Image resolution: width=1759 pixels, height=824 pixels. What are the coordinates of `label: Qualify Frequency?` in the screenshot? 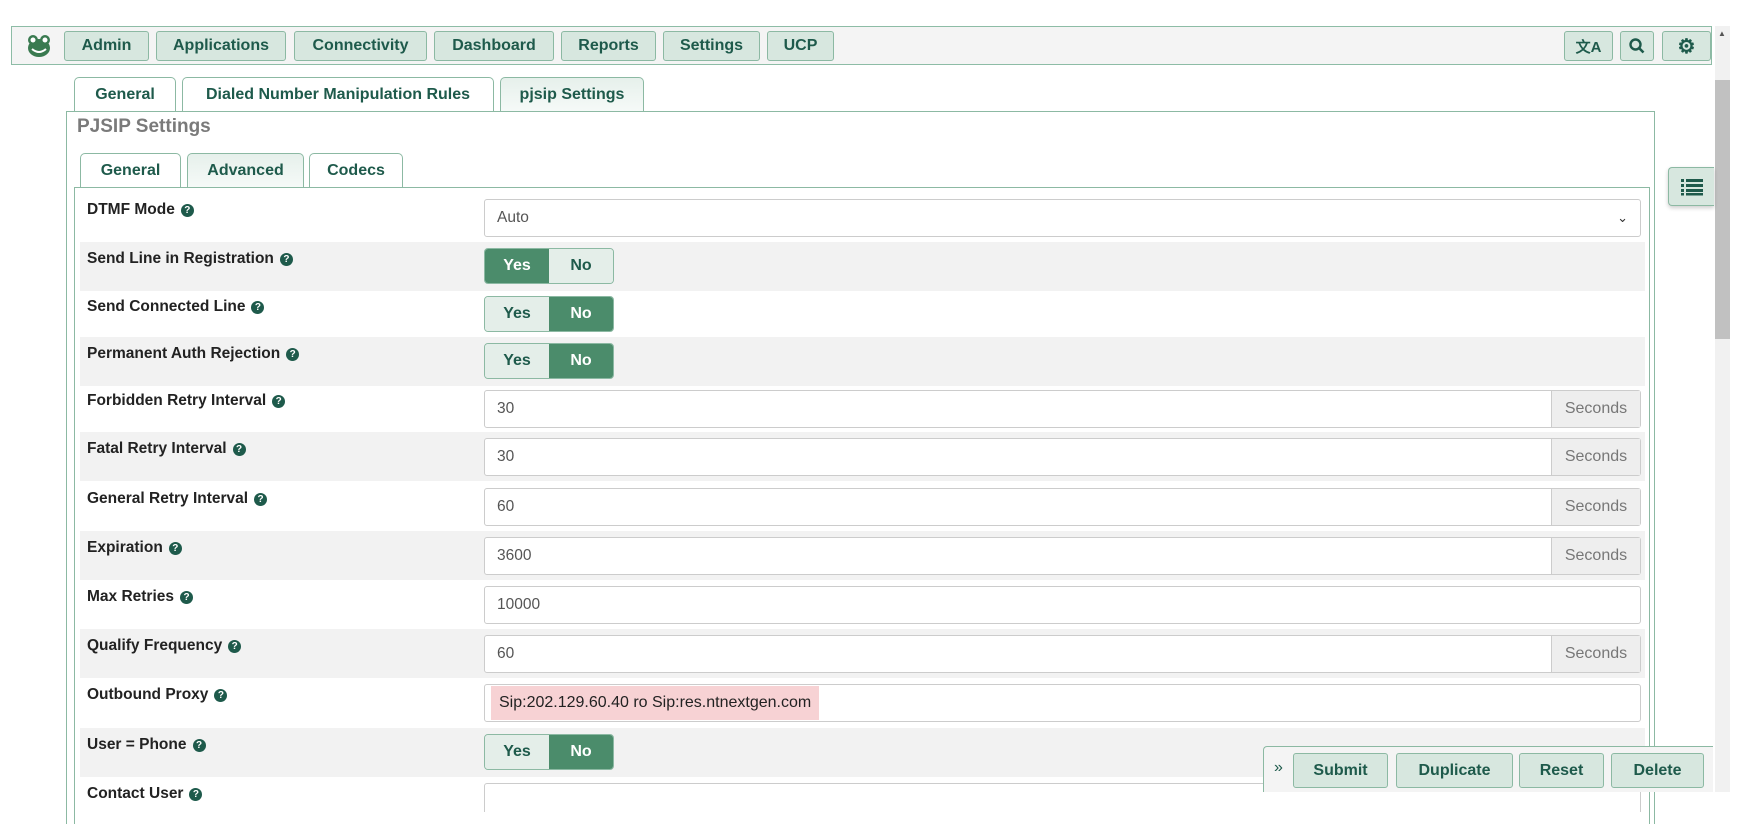 It's located at (164, 646).